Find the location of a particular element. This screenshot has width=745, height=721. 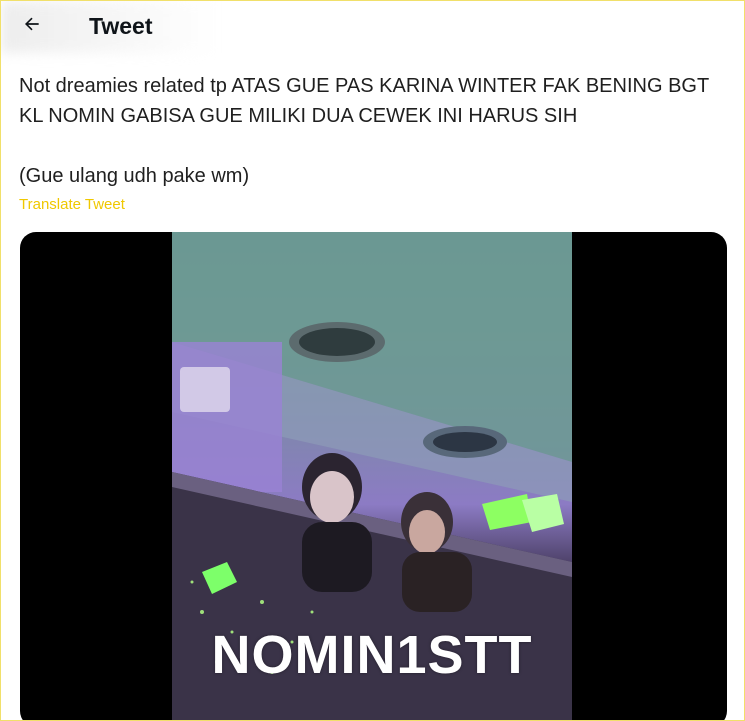

arrow-left-icon is located at coordinates (32, 26).